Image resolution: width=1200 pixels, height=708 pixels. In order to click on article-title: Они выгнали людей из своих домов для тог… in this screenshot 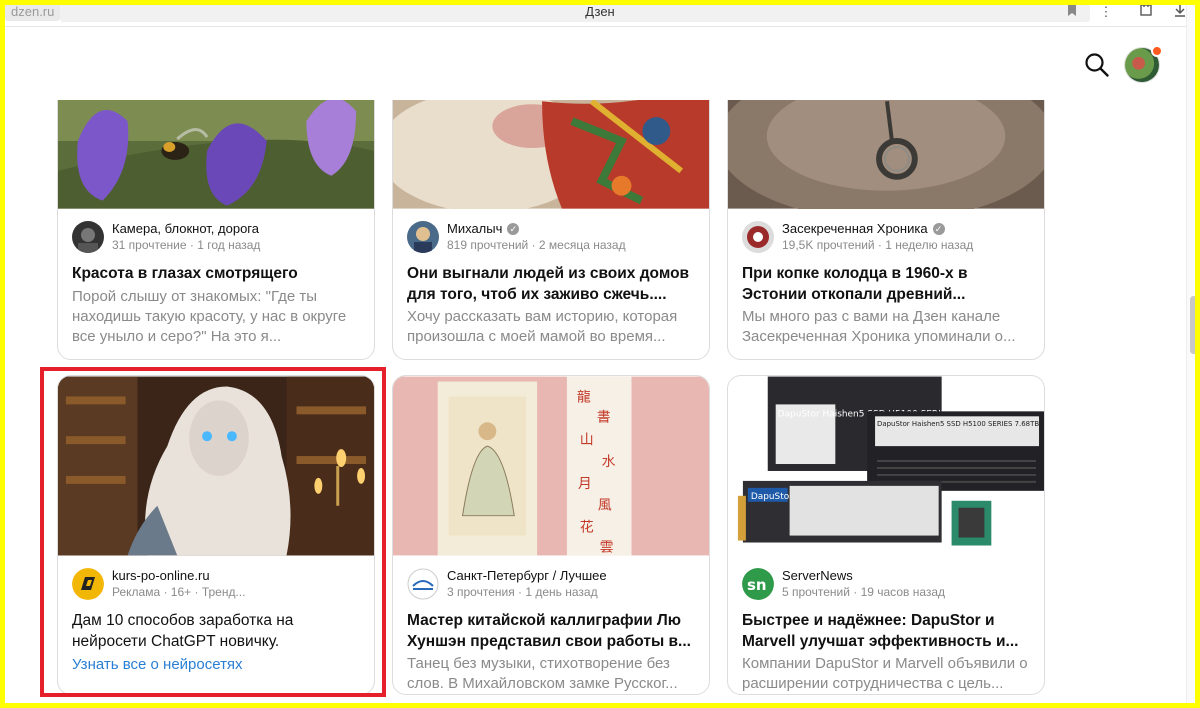, I will do `click(553, 284)`.